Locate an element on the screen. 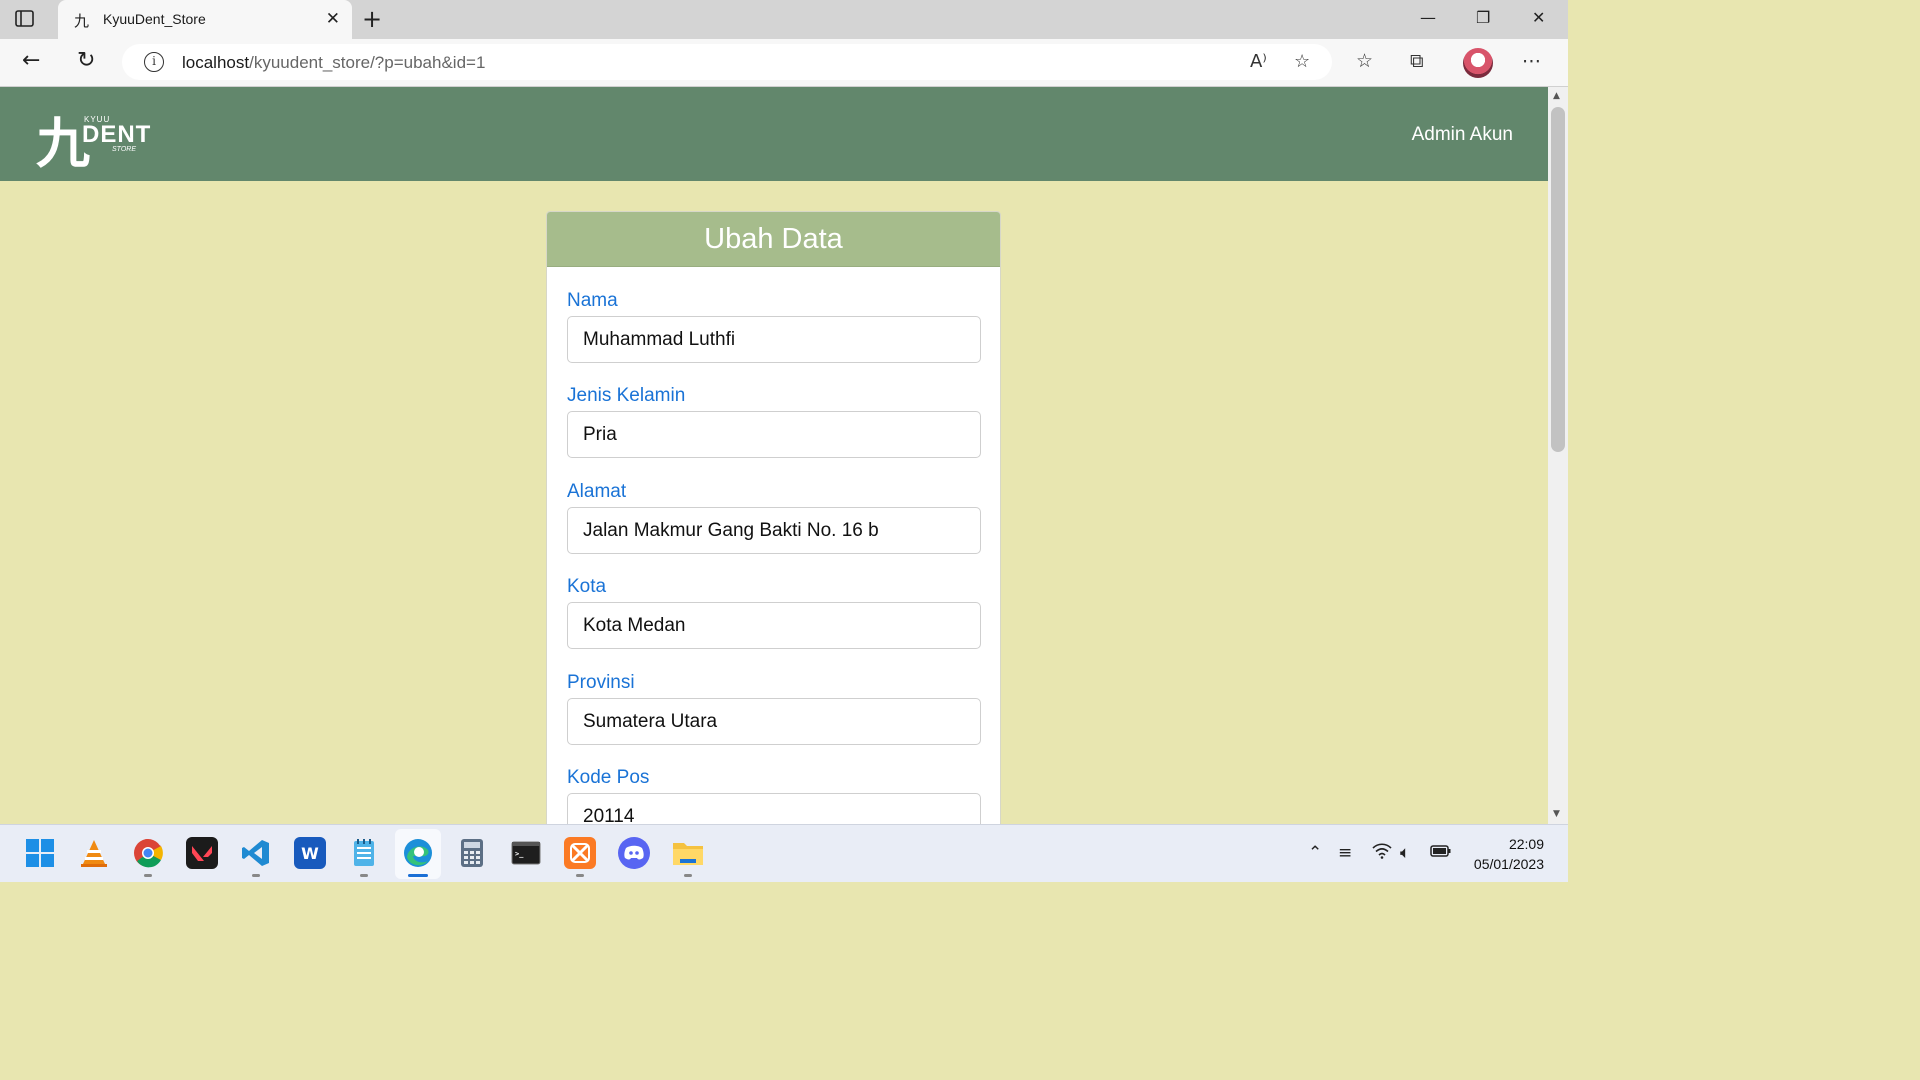  field-label: Kode Pos is located at coordinates (608, 777).